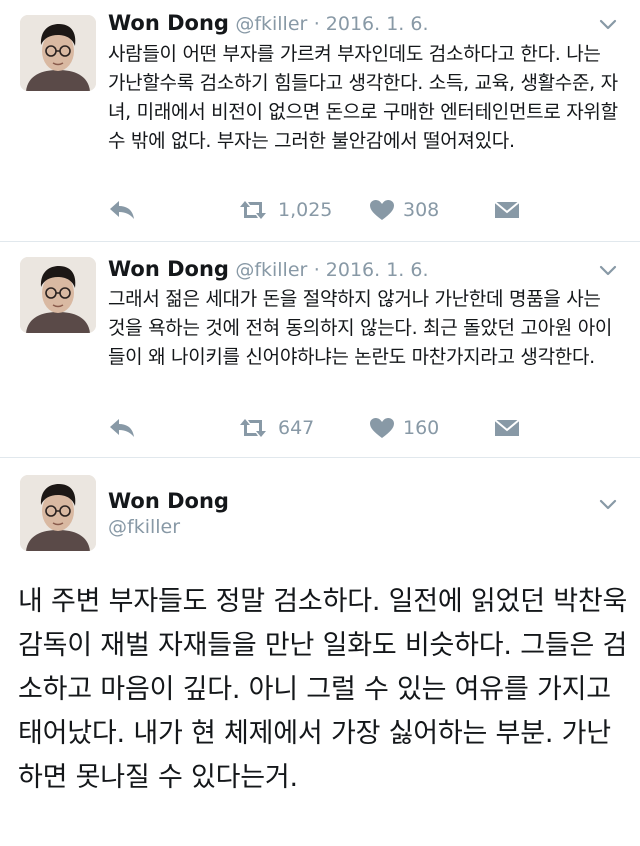  I want to click on like-button: 308, so click(404, 210).